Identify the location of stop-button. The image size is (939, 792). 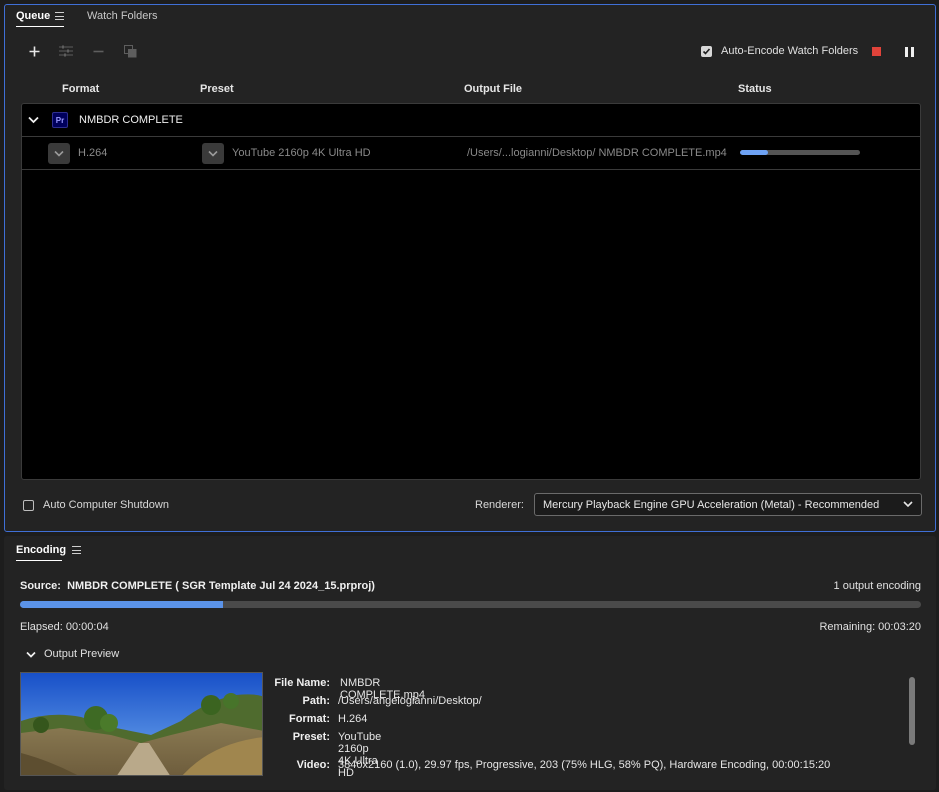
(876, 51).